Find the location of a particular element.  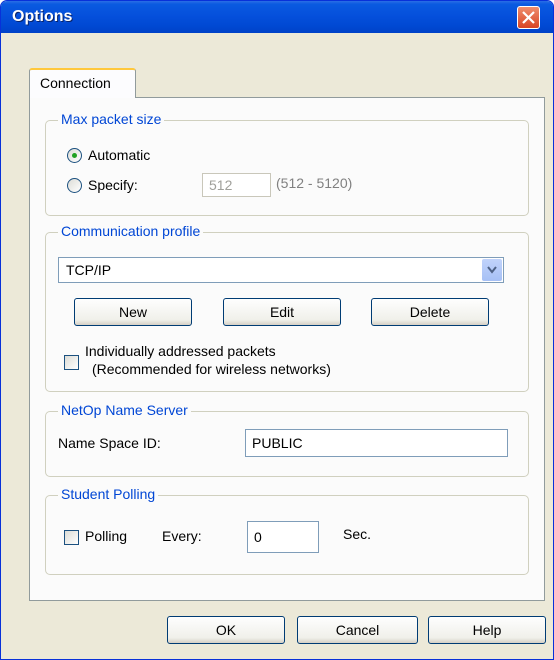

new-button: New is located at coordinates (133, 312).